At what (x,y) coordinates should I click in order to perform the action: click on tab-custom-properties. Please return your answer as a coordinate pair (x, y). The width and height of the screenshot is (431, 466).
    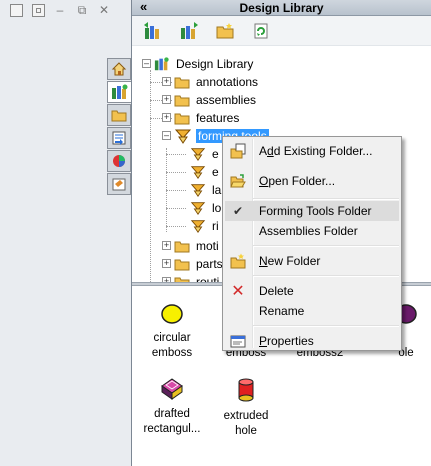
    Looking at the image, I should click on (119, 184).